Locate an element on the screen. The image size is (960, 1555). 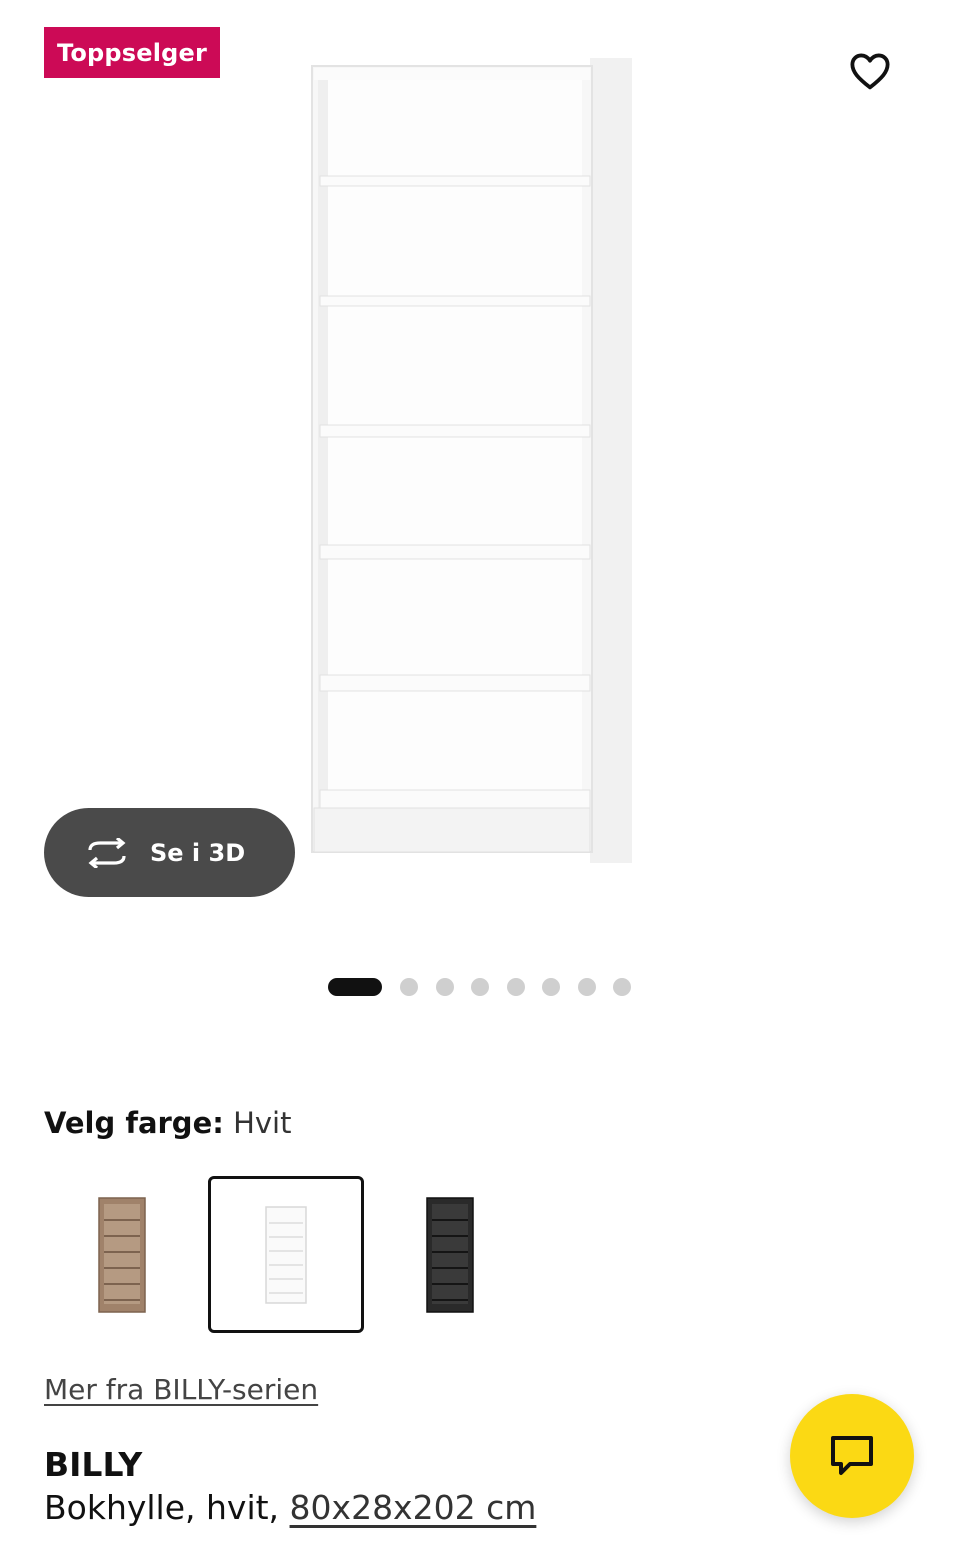
swatch-wood-effect is located at coordinates (122, 1254).